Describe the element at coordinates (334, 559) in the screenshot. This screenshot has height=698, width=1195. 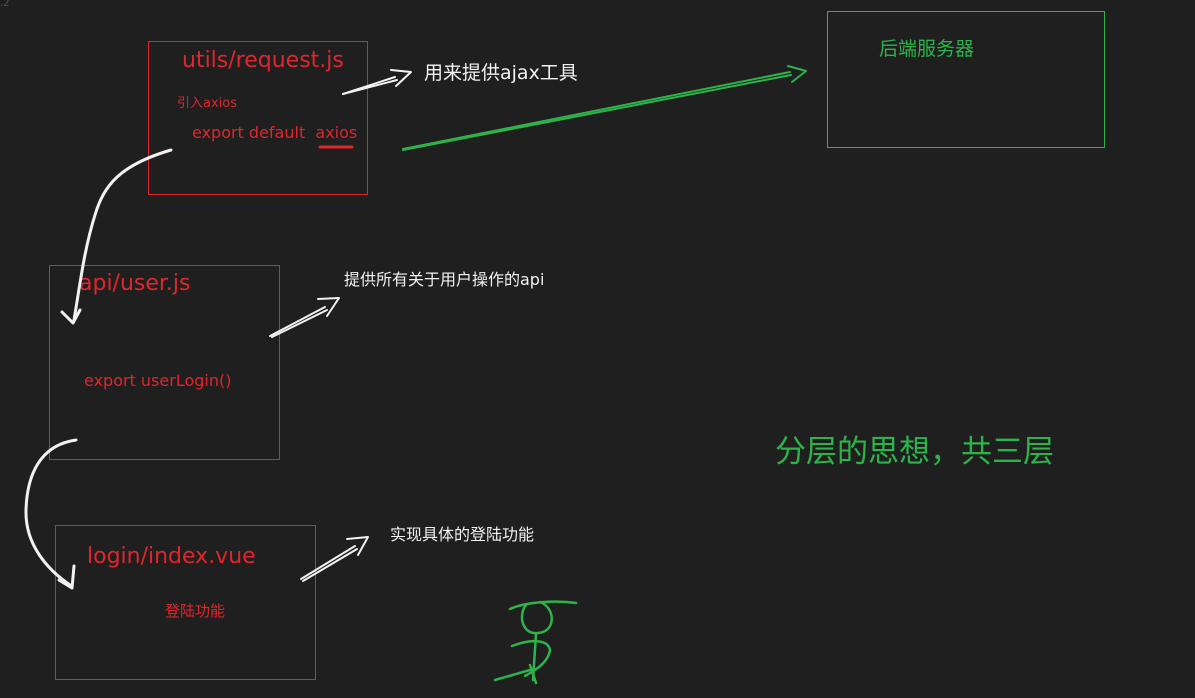
I see `login-desc-arrow` at that location.